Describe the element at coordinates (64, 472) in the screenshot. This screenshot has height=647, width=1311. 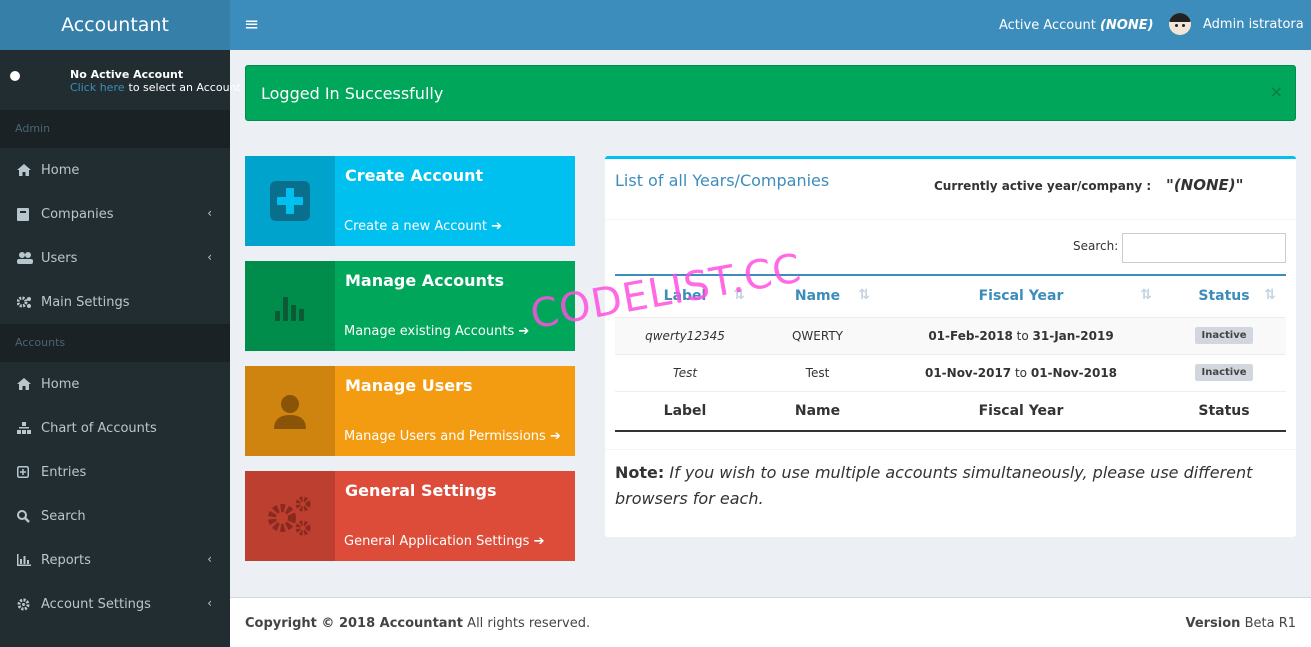
I see `sidebar-item-label: Entries` at that location.